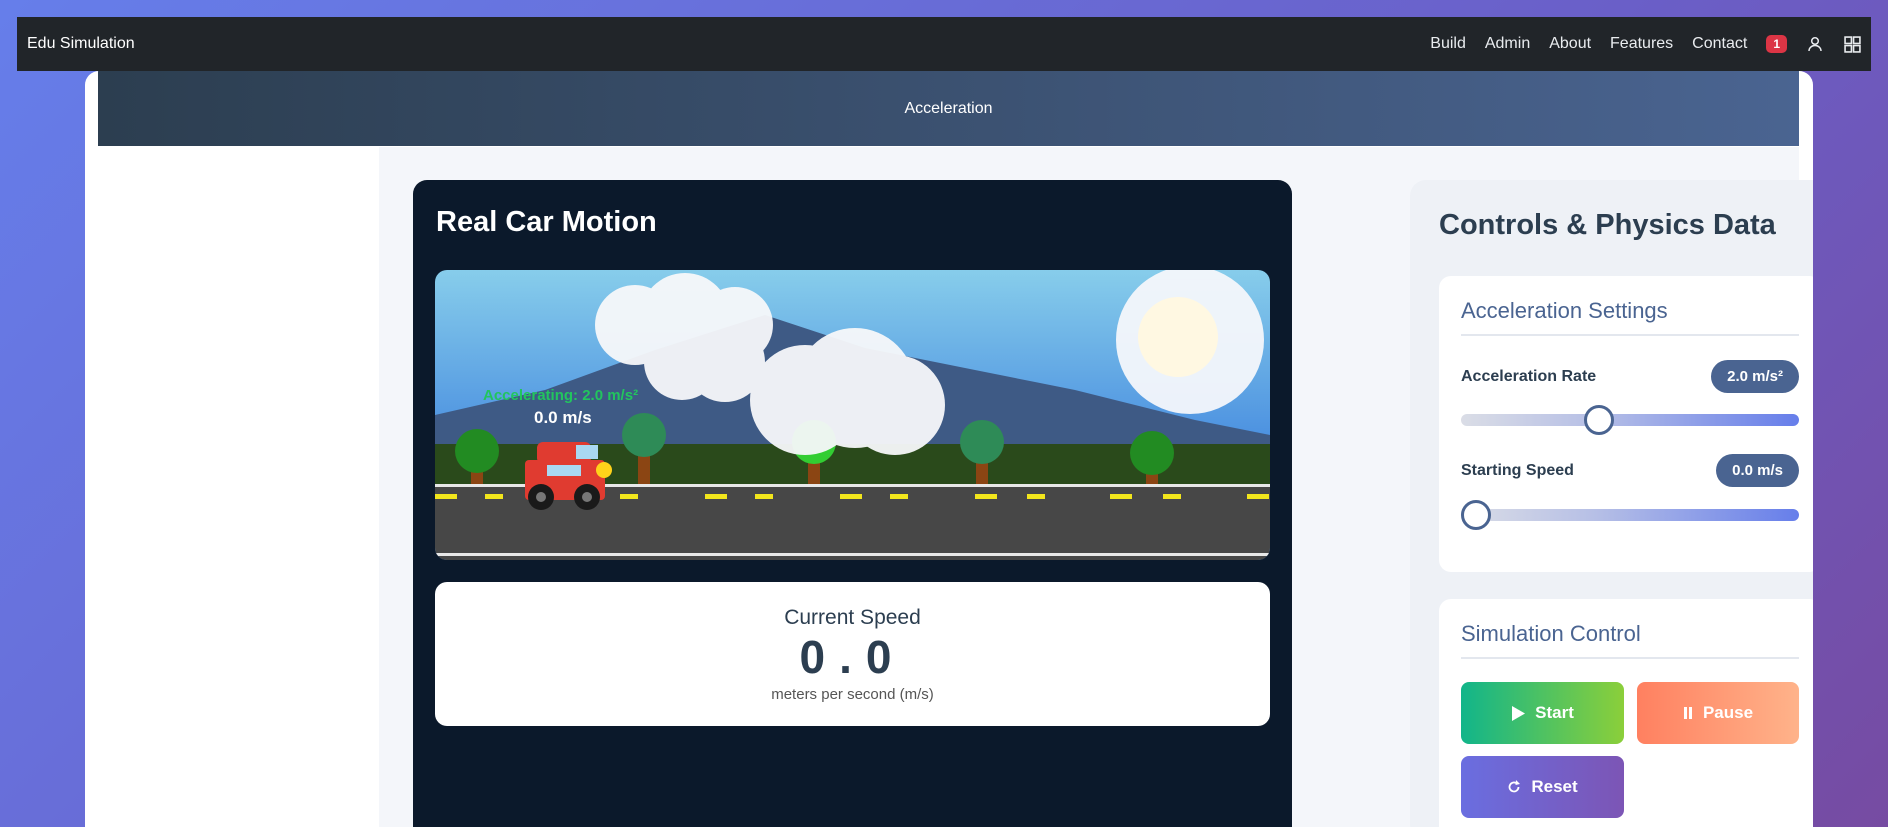 The width and height of the screenshot is (1888, 827). I want to click on user-icon, so click(1815, 44).